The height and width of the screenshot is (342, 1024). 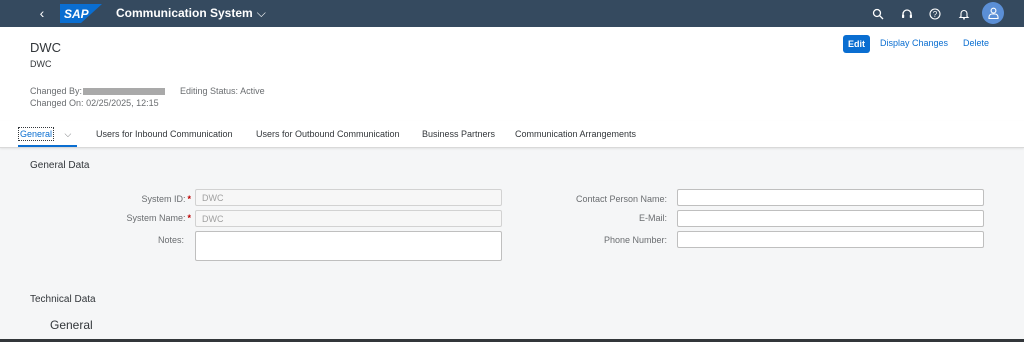 I want to click on tab-users-inbound: Users for Inbound Communication, so click(x=164, y=134).